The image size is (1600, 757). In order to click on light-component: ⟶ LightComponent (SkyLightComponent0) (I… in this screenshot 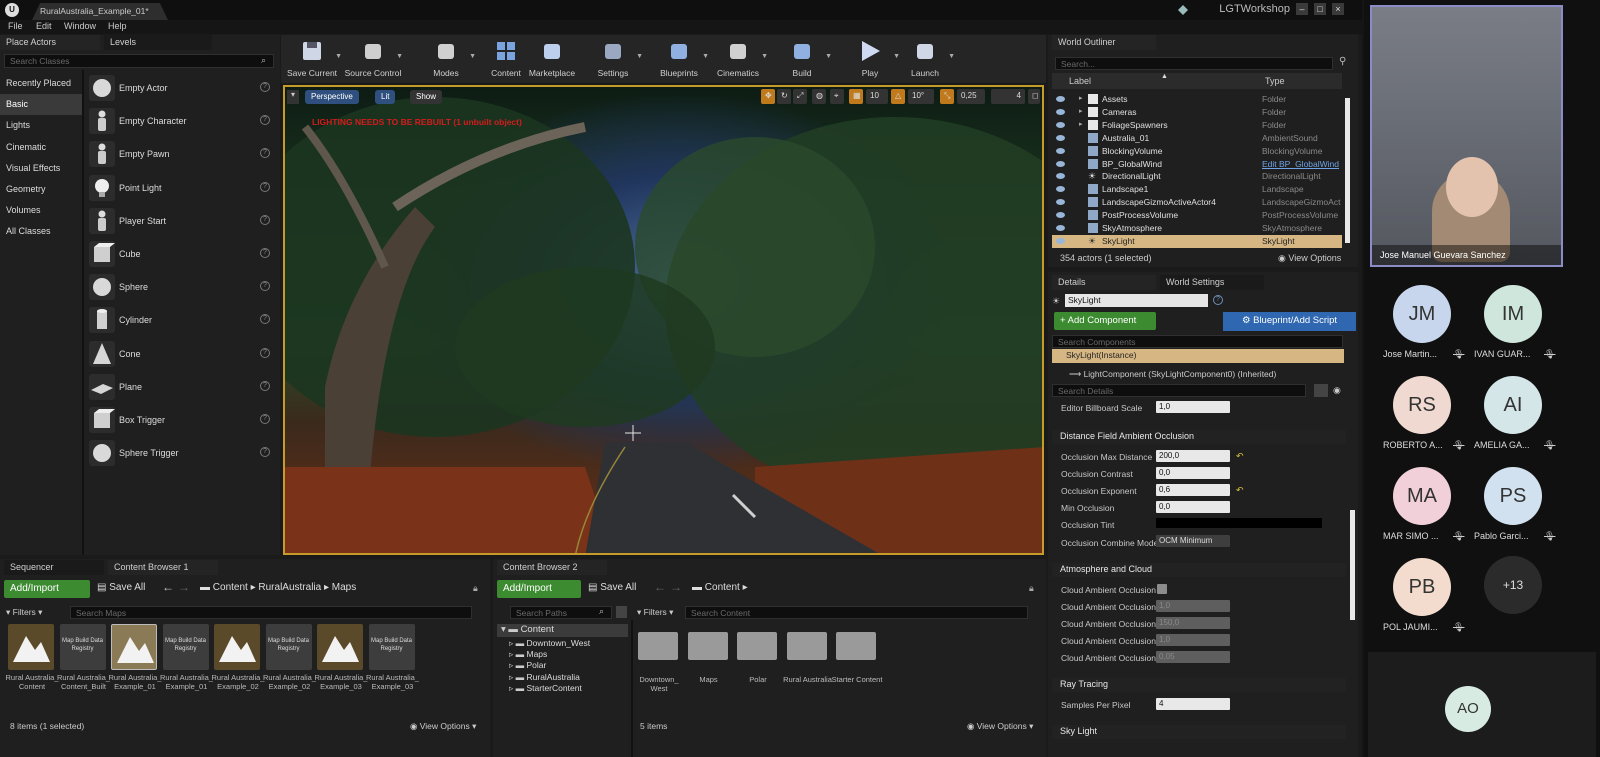, I will do `click(1172, 374)`.